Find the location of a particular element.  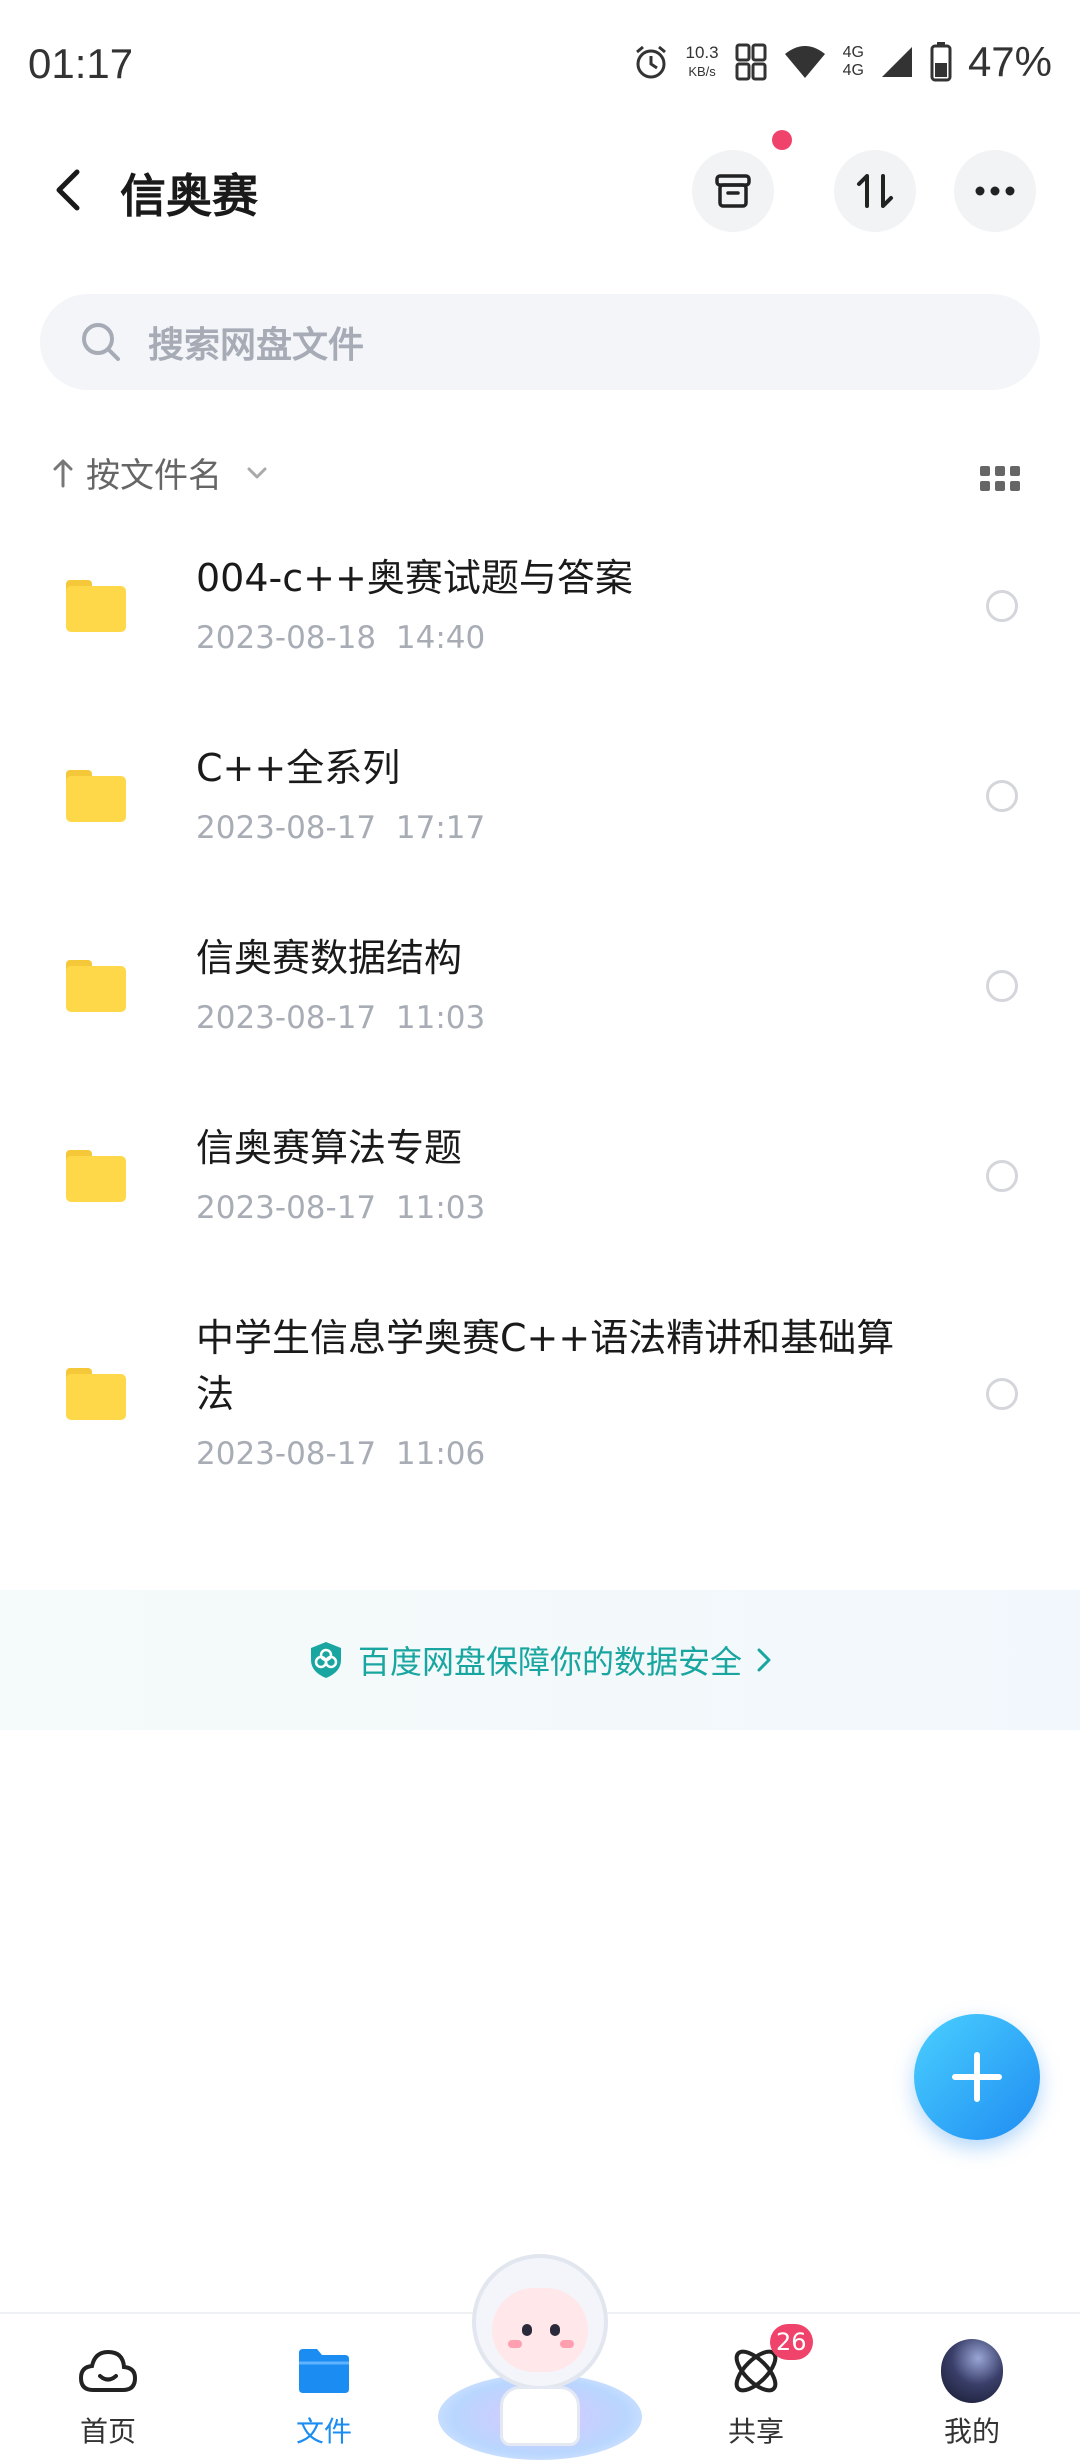

transfer-button is located at coordinates (875, 191).